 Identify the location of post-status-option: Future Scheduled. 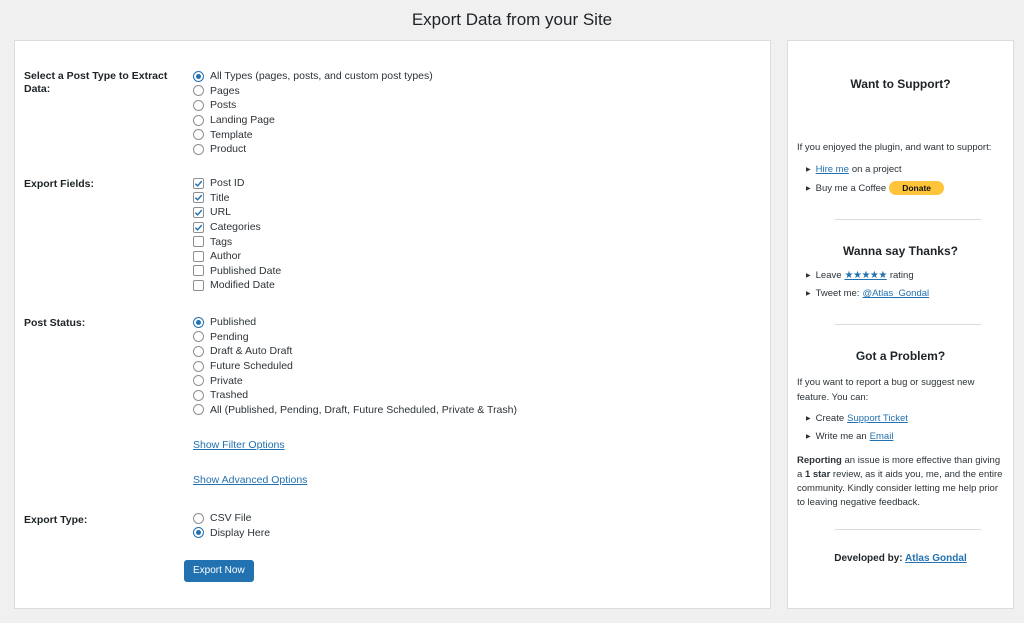
(355, 366).